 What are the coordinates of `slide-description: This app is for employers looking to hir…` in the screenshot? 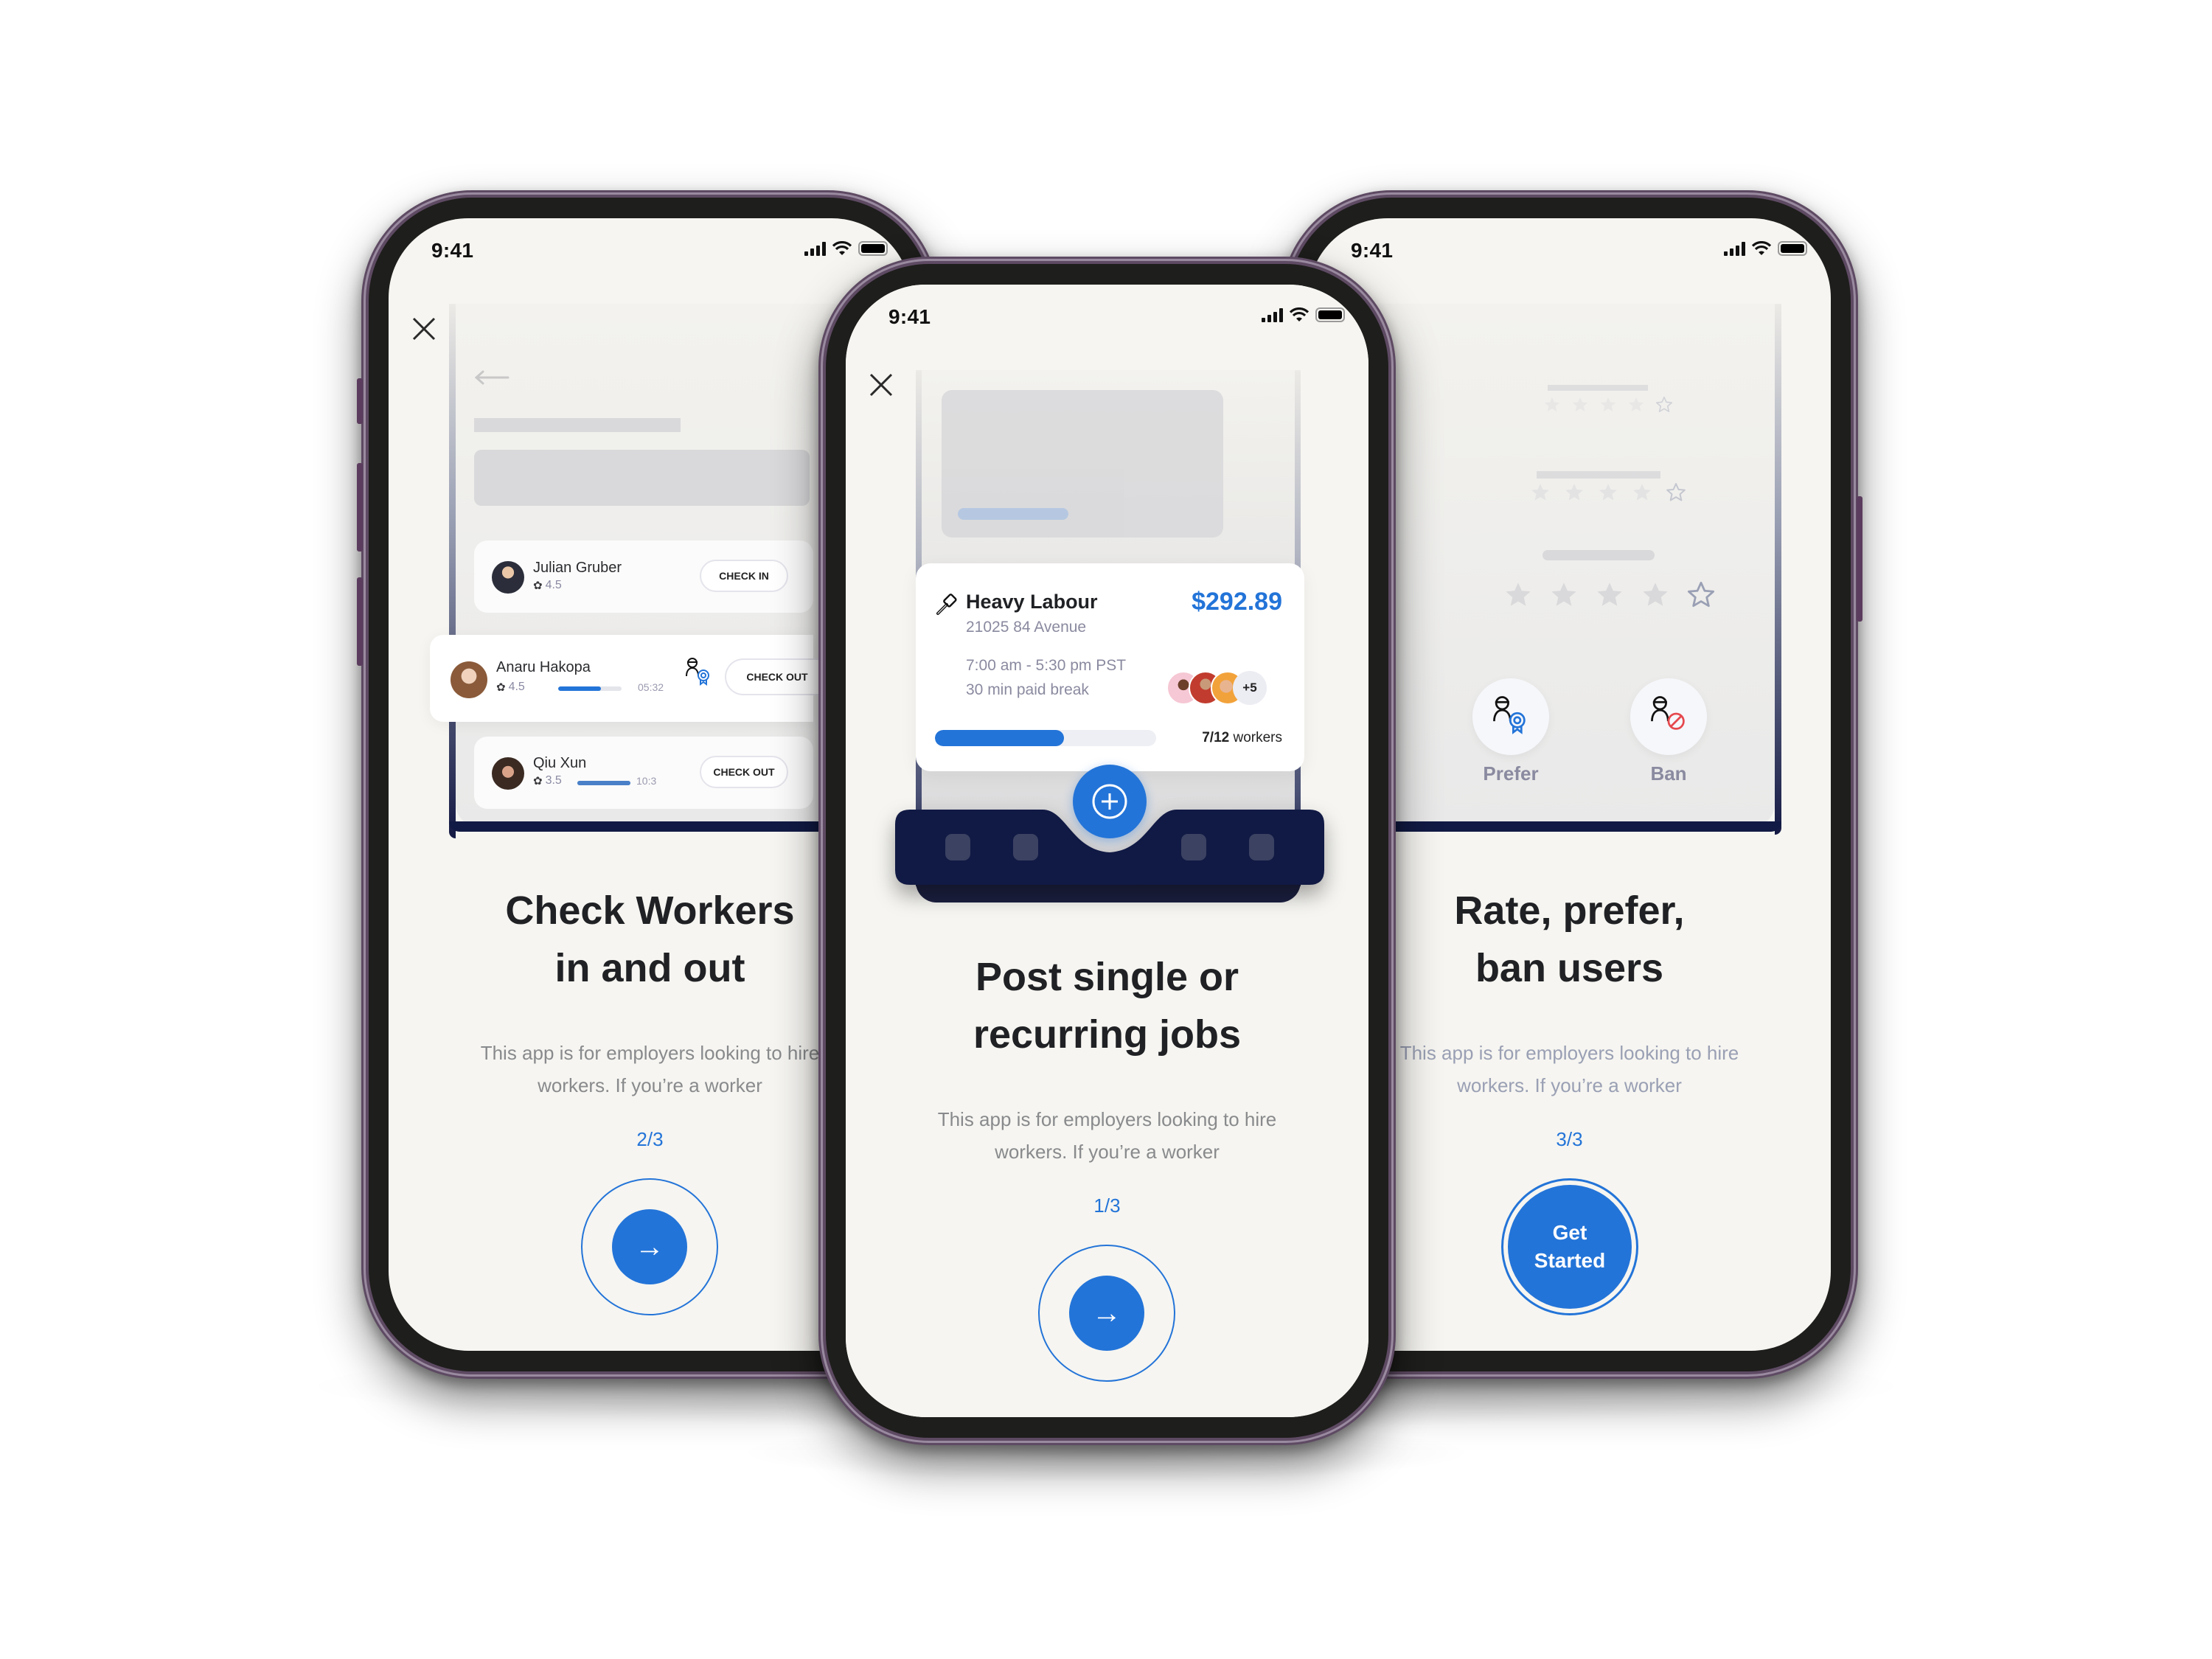 It's located at (1107, 1135).